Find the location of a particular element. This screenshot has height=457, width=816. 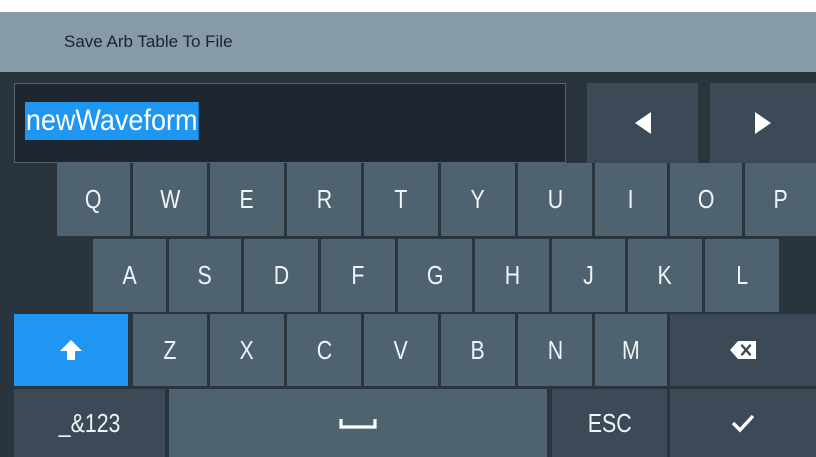

checkmark-icon is located at coordinates (743, 423).